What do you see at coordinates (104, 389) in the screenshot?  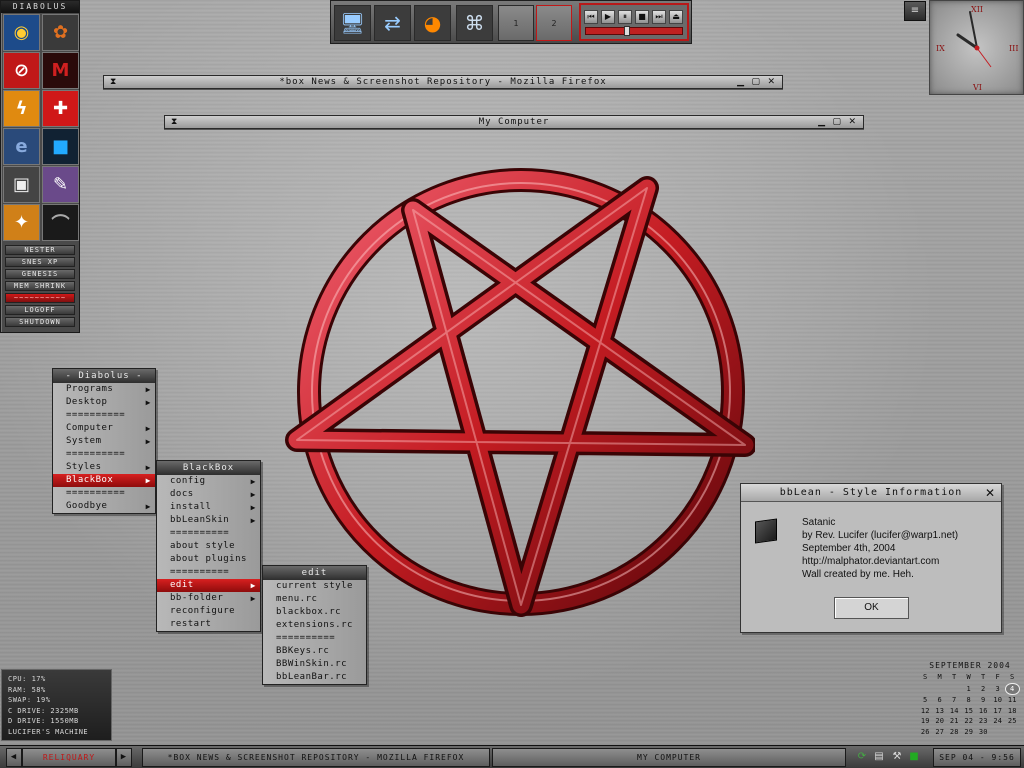 I see `menu-item-programs: Programs ▶` at bounding box center [104, 389].